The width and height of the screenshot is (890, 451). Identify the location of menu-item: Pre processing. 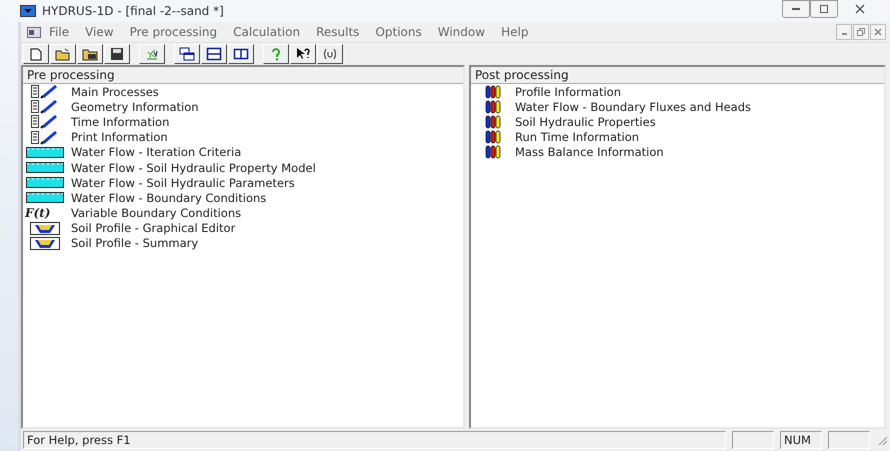
(174, 32).